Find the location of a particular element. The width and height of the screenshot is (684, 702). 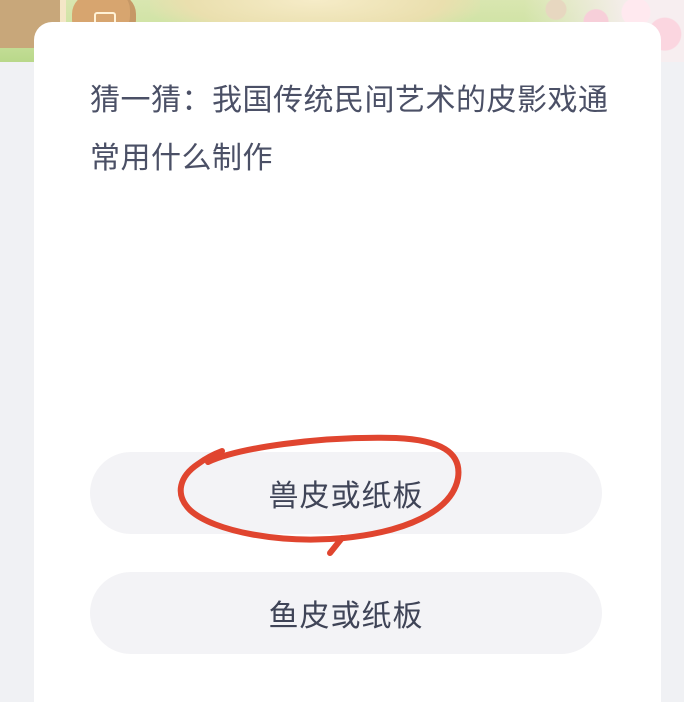

question-text: 猜一猜：我国传统民间艺术的皮影戏通常用什么制作 is located at coordinates (349, 129).